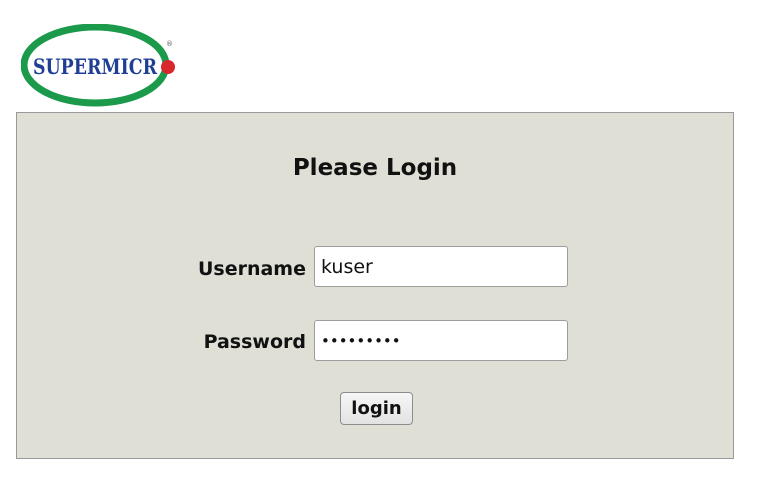  I want to click on password-label: Password, so click(254, 342).